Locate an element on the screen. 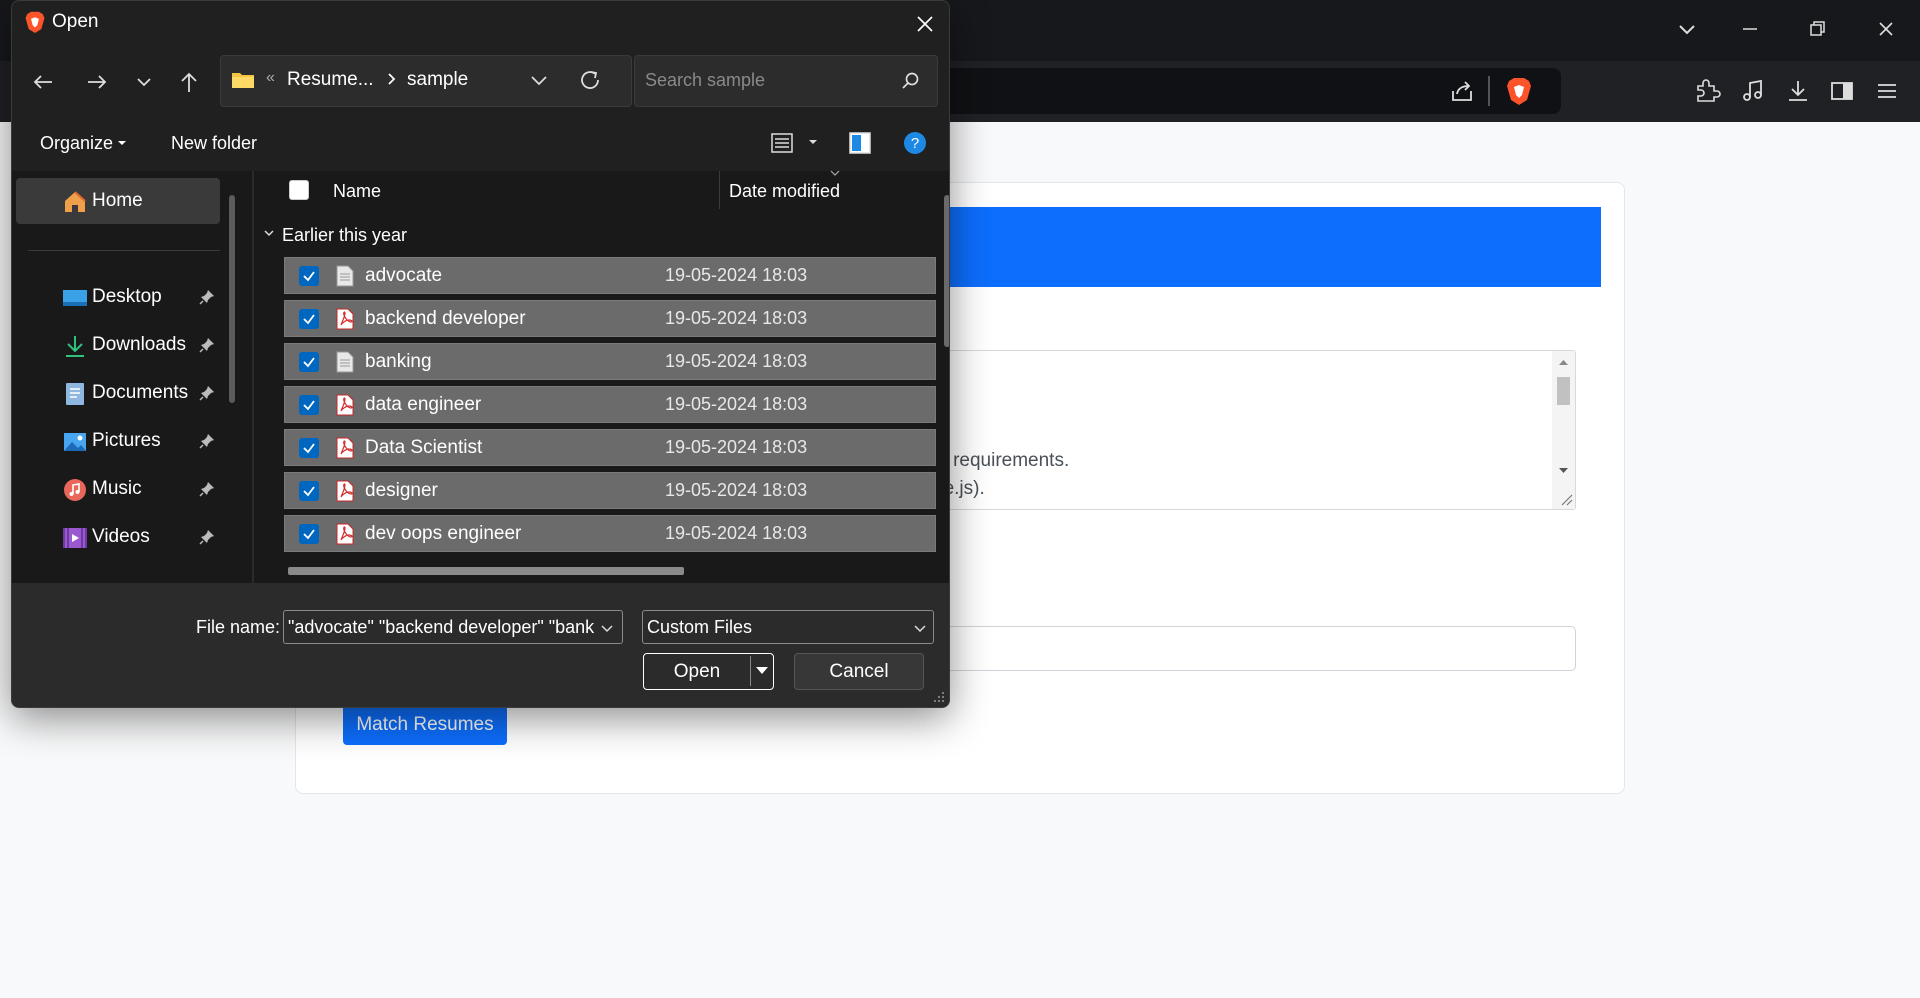  restore-icon is located at coordinates (1817, 29).